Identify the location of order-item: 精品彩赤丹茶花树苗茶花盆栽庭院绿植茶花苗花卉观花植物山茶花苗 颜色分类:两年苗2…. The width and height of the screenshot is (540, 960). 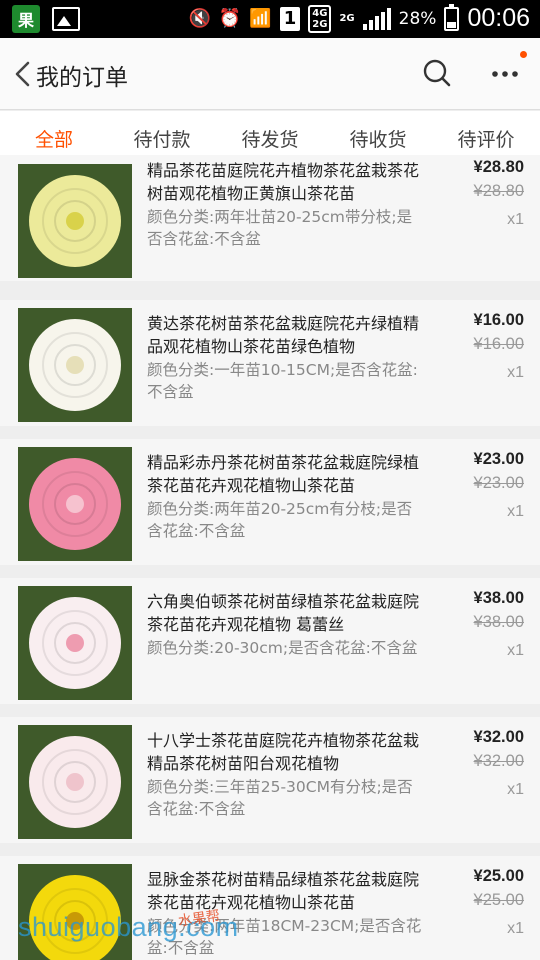
(270, 502).